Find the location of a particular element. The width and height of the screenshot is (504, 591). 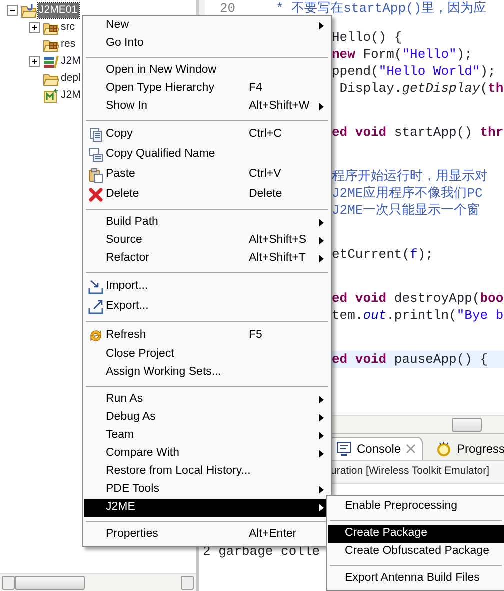

gauge-icon is located at coordinates (444, 449).